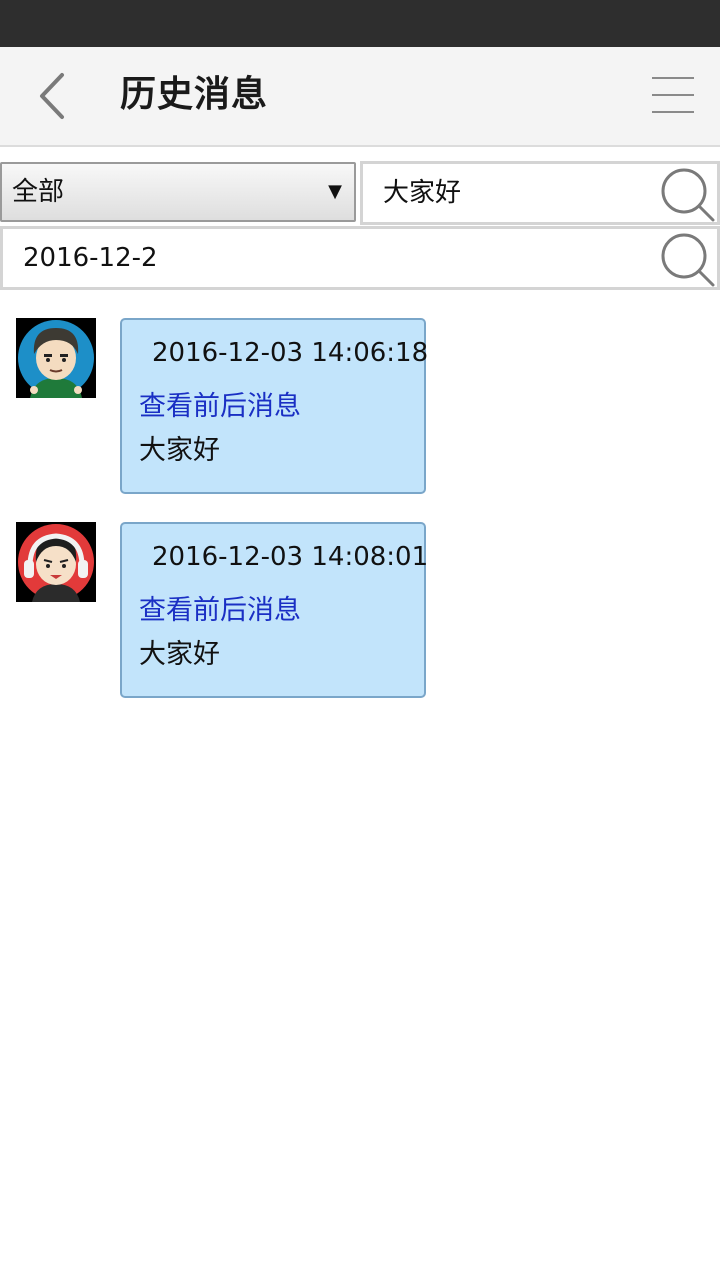  I want to click on hamburger-menu-icon, so click(673, 96).